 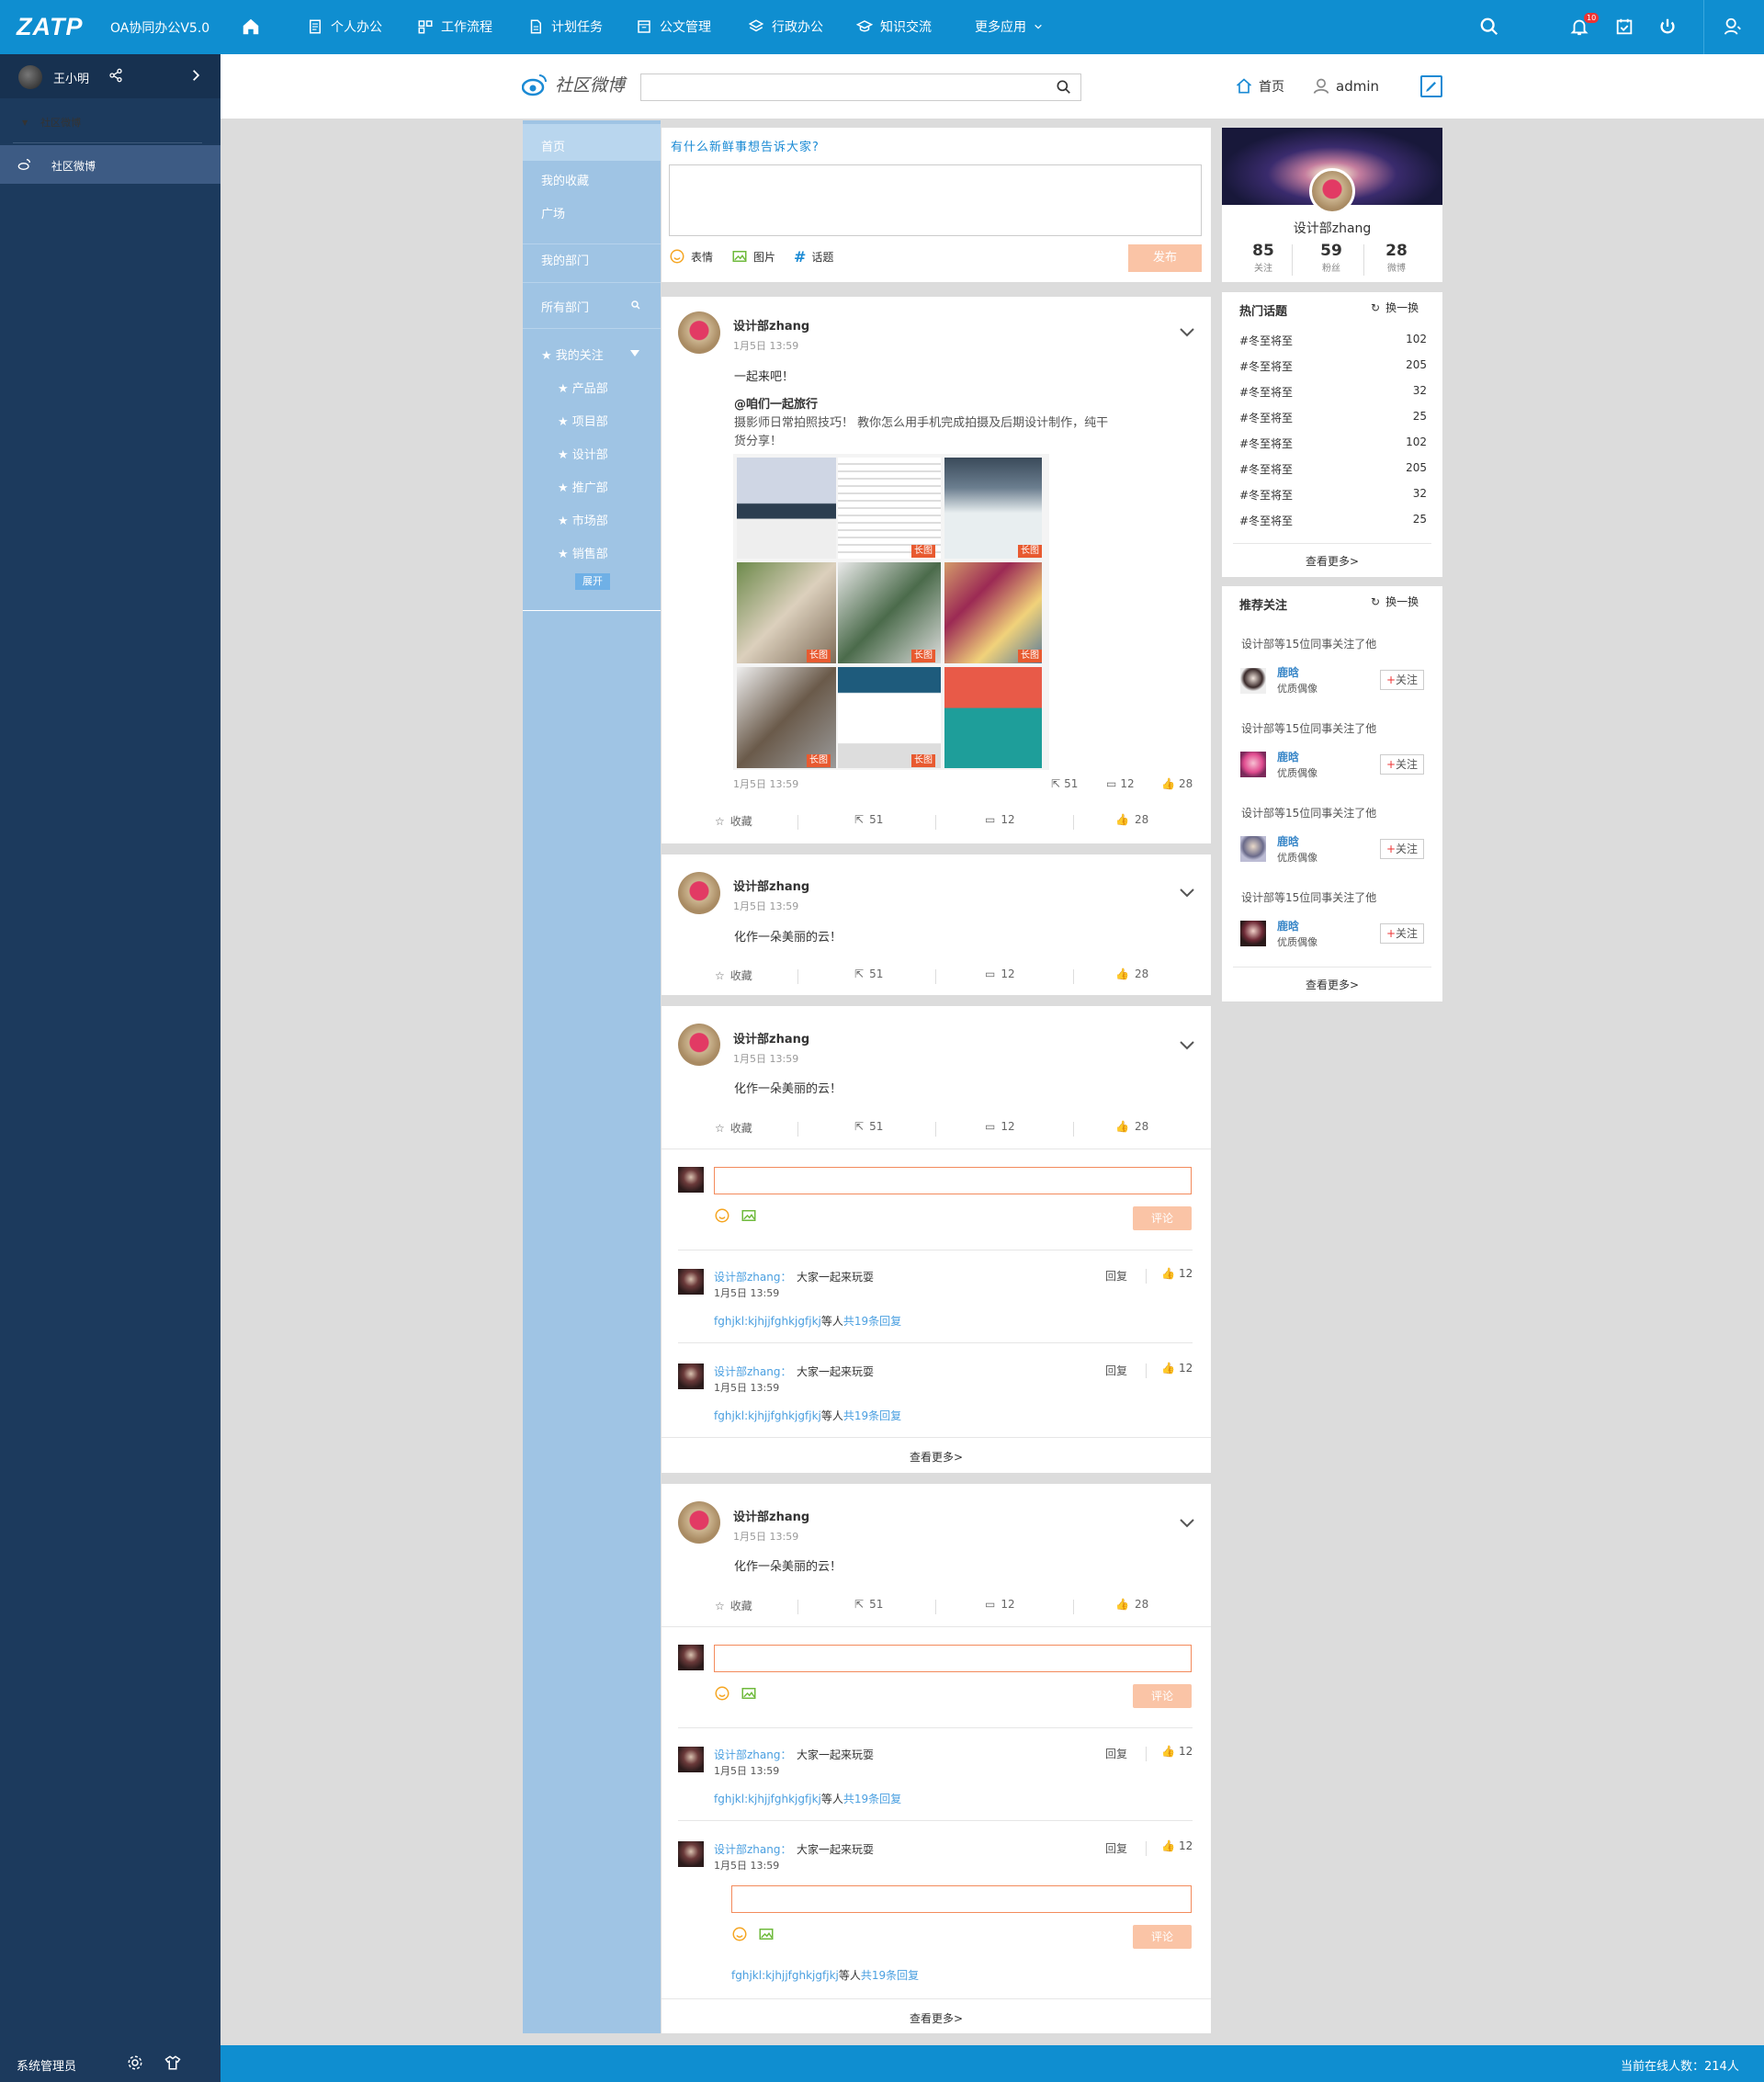 I want to click on calendar-icon, so click(x=1624, y=27).